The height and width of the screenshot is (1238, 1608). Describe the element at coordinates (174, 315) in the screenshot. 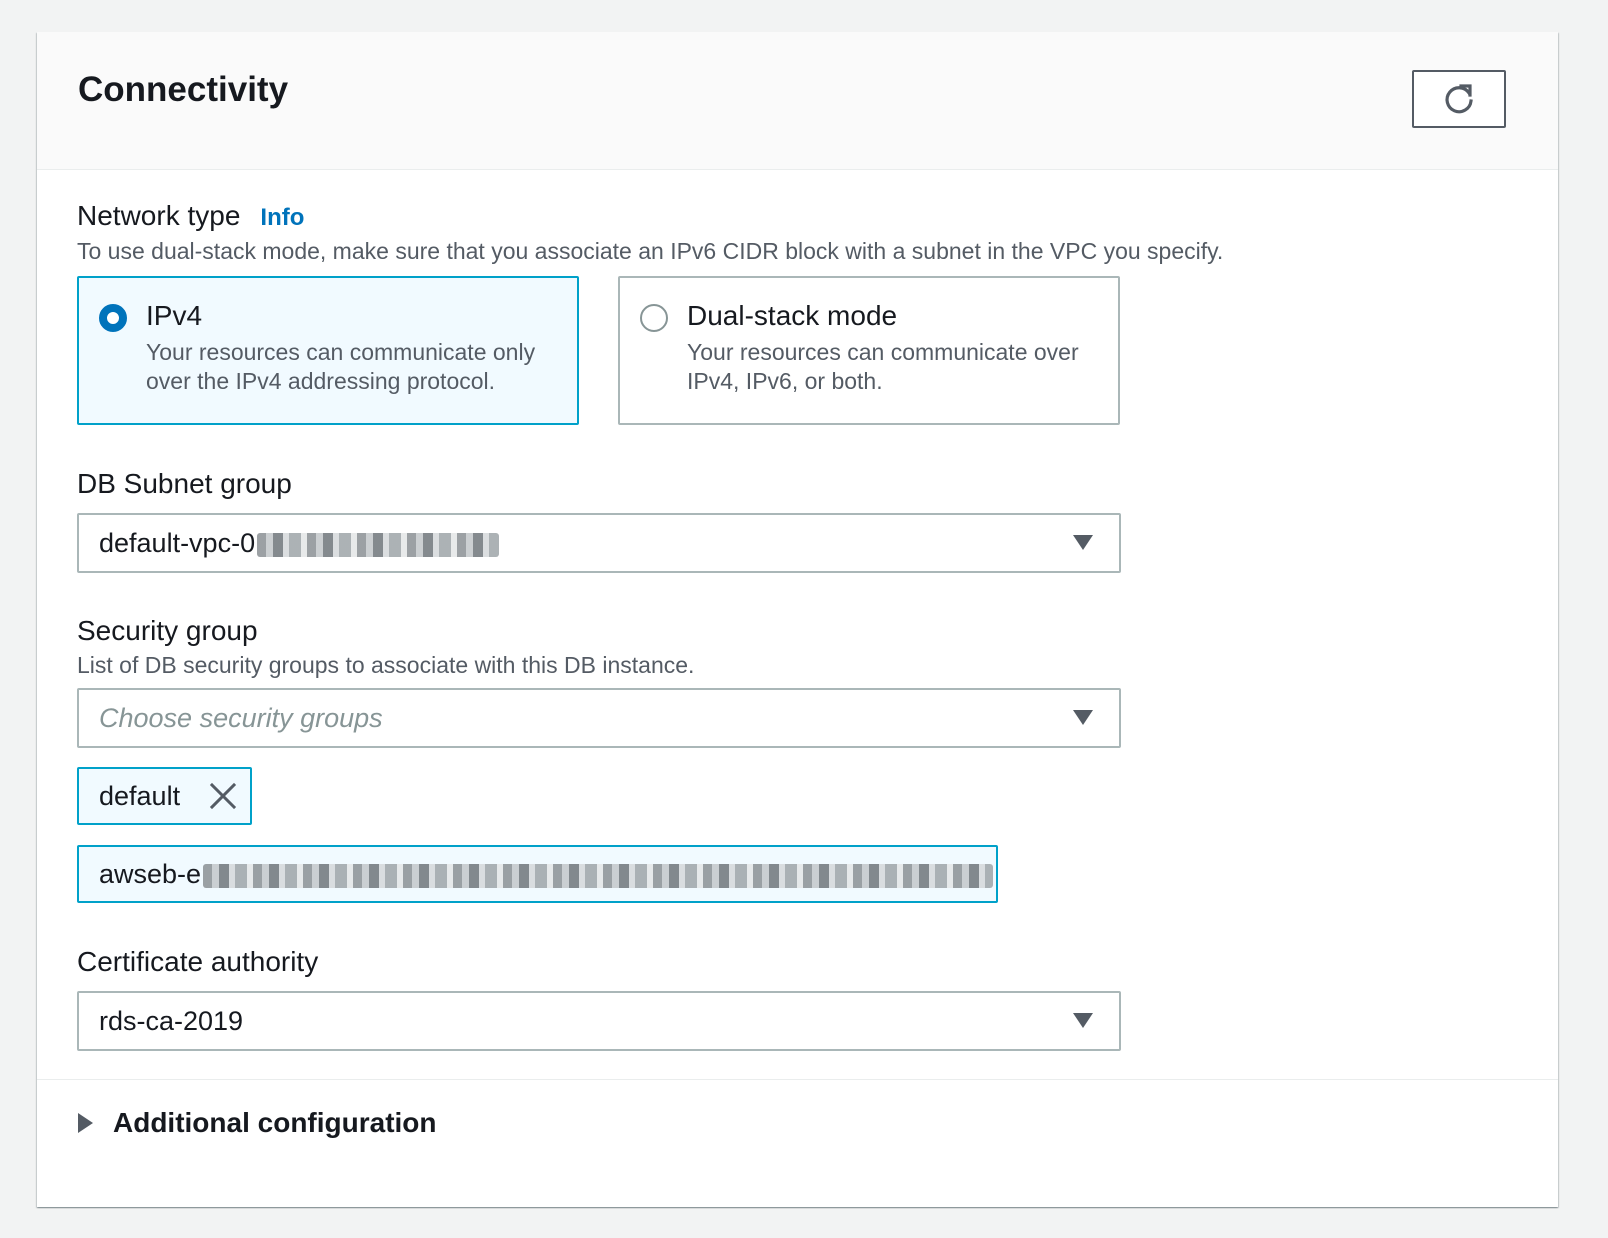

I see `ipv4-title: IPv4` at that location.